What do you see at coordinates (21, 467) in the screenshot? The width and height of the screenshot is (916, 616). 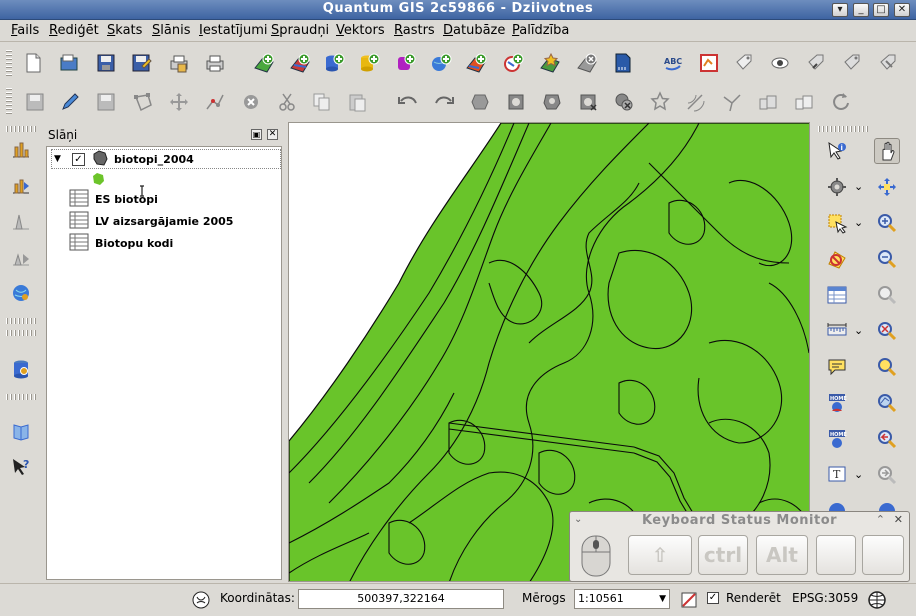 I see `whats-this-icon: ?` at bounding box center [21, 467].